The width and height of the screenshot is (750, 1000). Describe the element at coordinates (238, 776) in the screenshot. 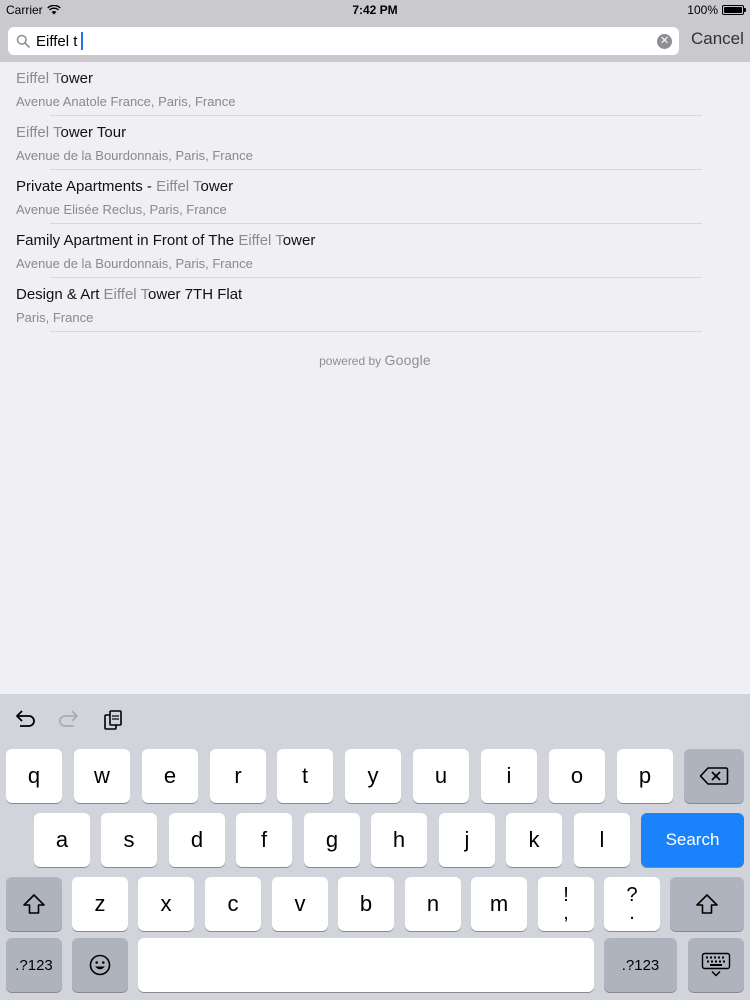

I see `key-r: r` at that location.